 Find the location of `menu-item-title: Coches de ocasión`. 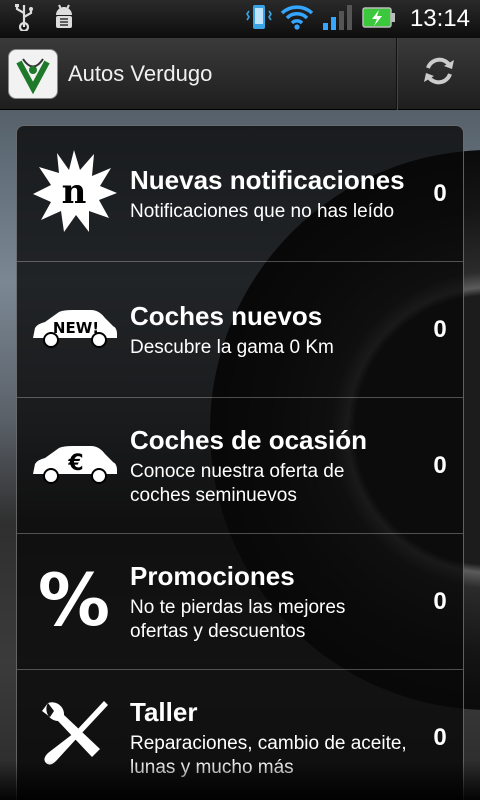

menu-item-title: Coches de ocasión is located at coordinates (248, 439).